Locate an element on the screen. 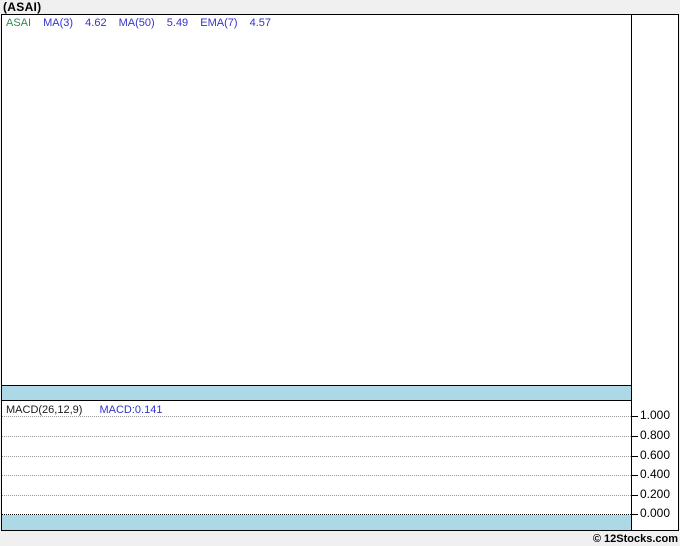 This screenshot has height=546, width=680. y-axis-label: 0.000 is located at coordinates (655, 513).